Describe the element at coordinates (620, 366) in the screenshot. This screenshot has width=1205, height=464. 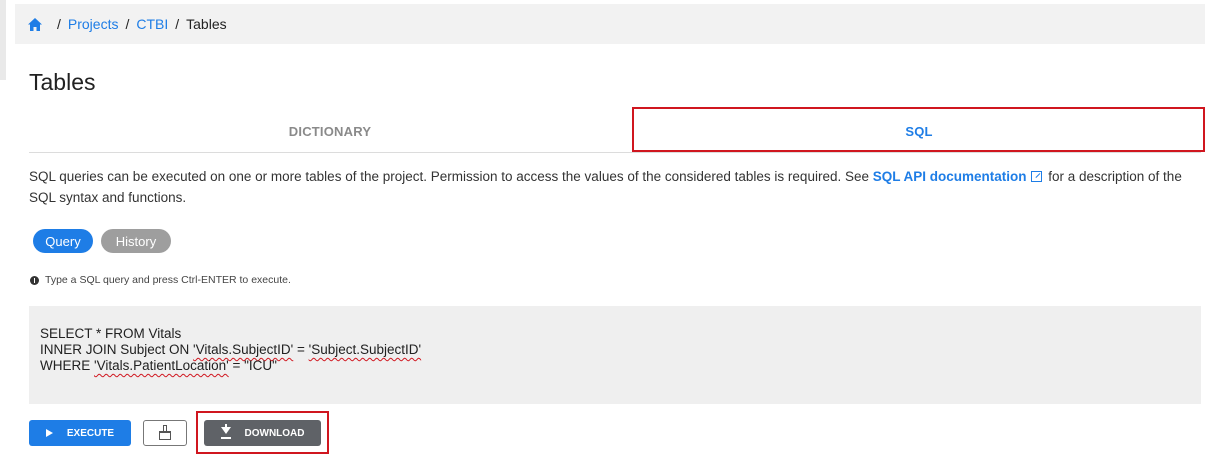
I see `editor-line: WHERE 'Vitals.PatientLocation' = "ICU"` at that location.